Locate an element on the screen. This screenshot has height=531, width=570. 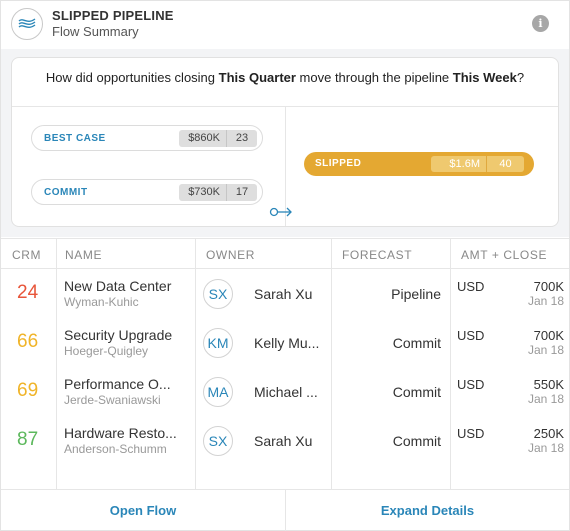
account-name: Hoeger-Quigley is located at coordinates (106, 351).